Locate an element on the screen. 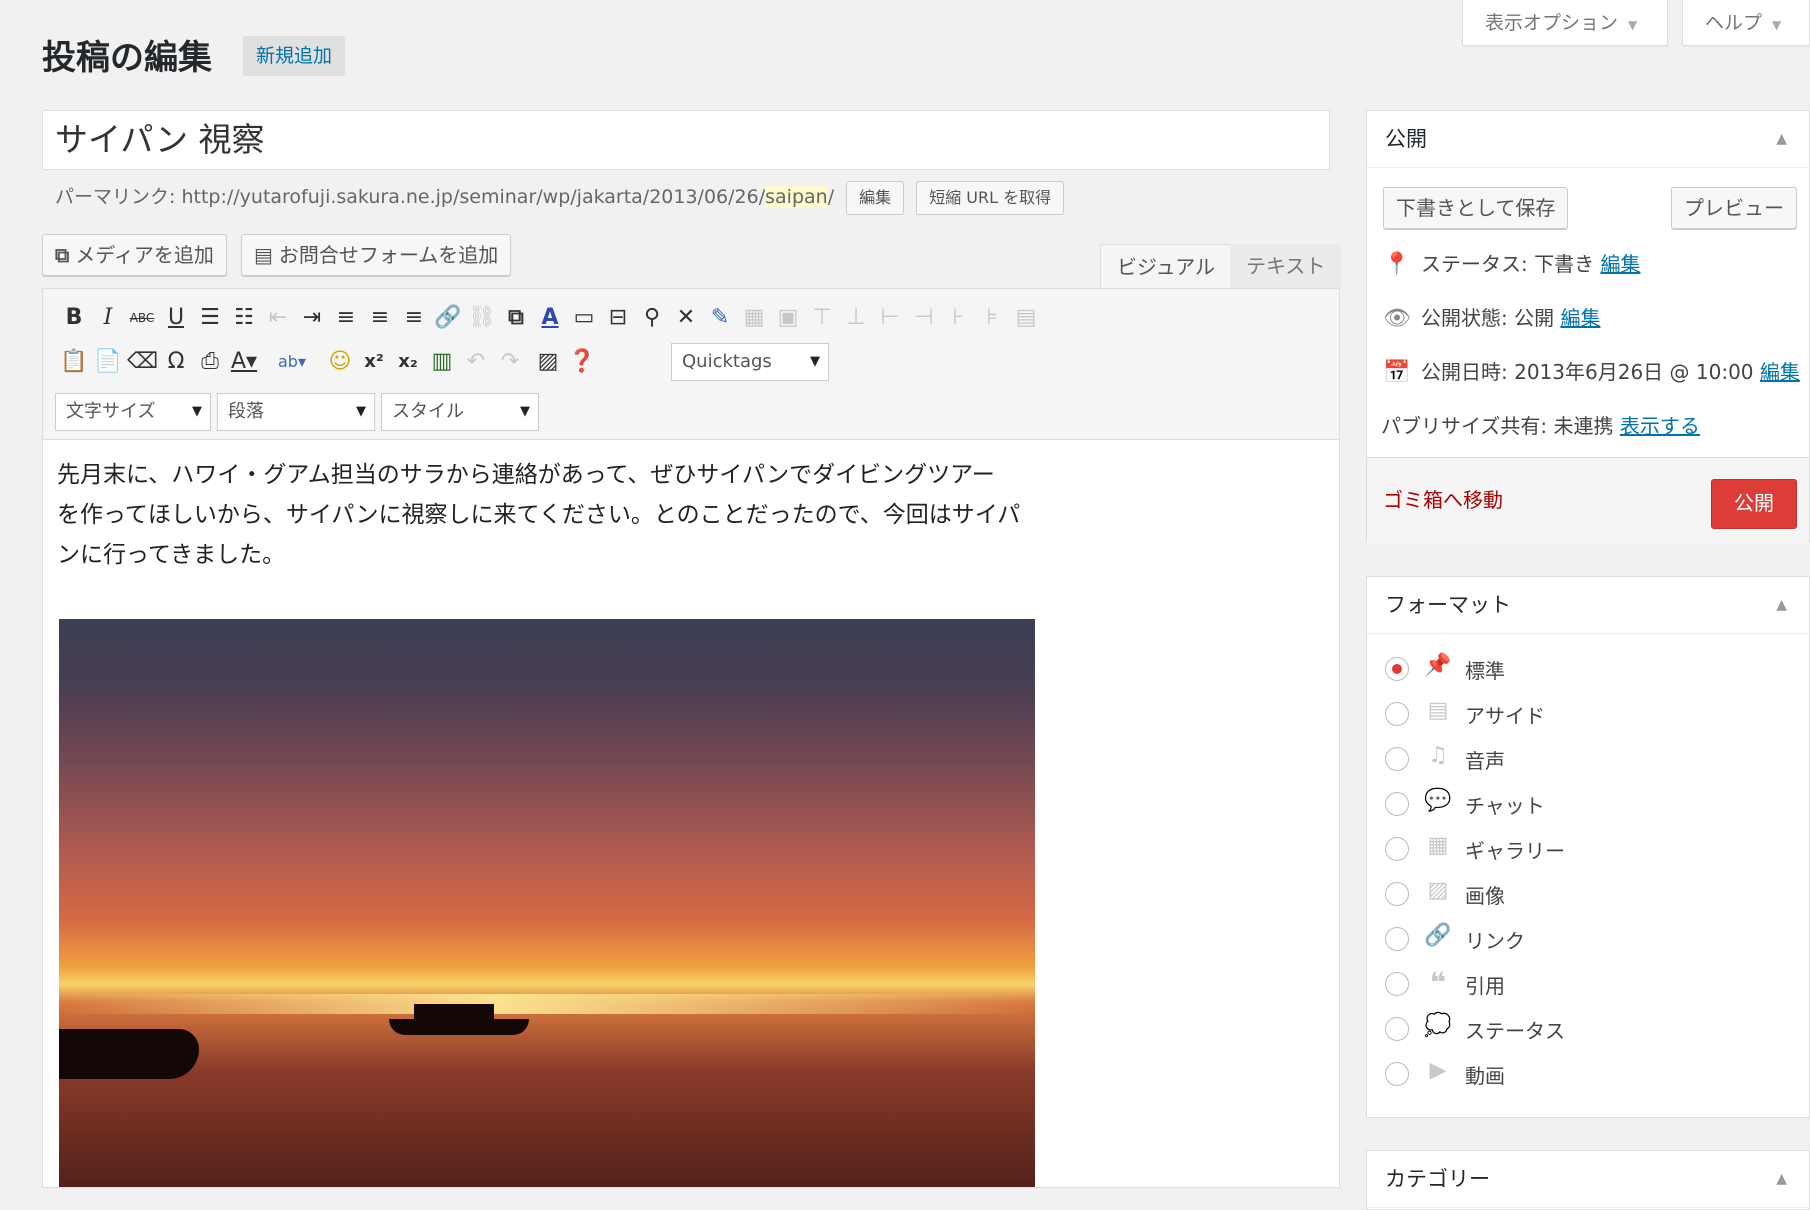  underline-icon: U is located at coordinates (176, 318).